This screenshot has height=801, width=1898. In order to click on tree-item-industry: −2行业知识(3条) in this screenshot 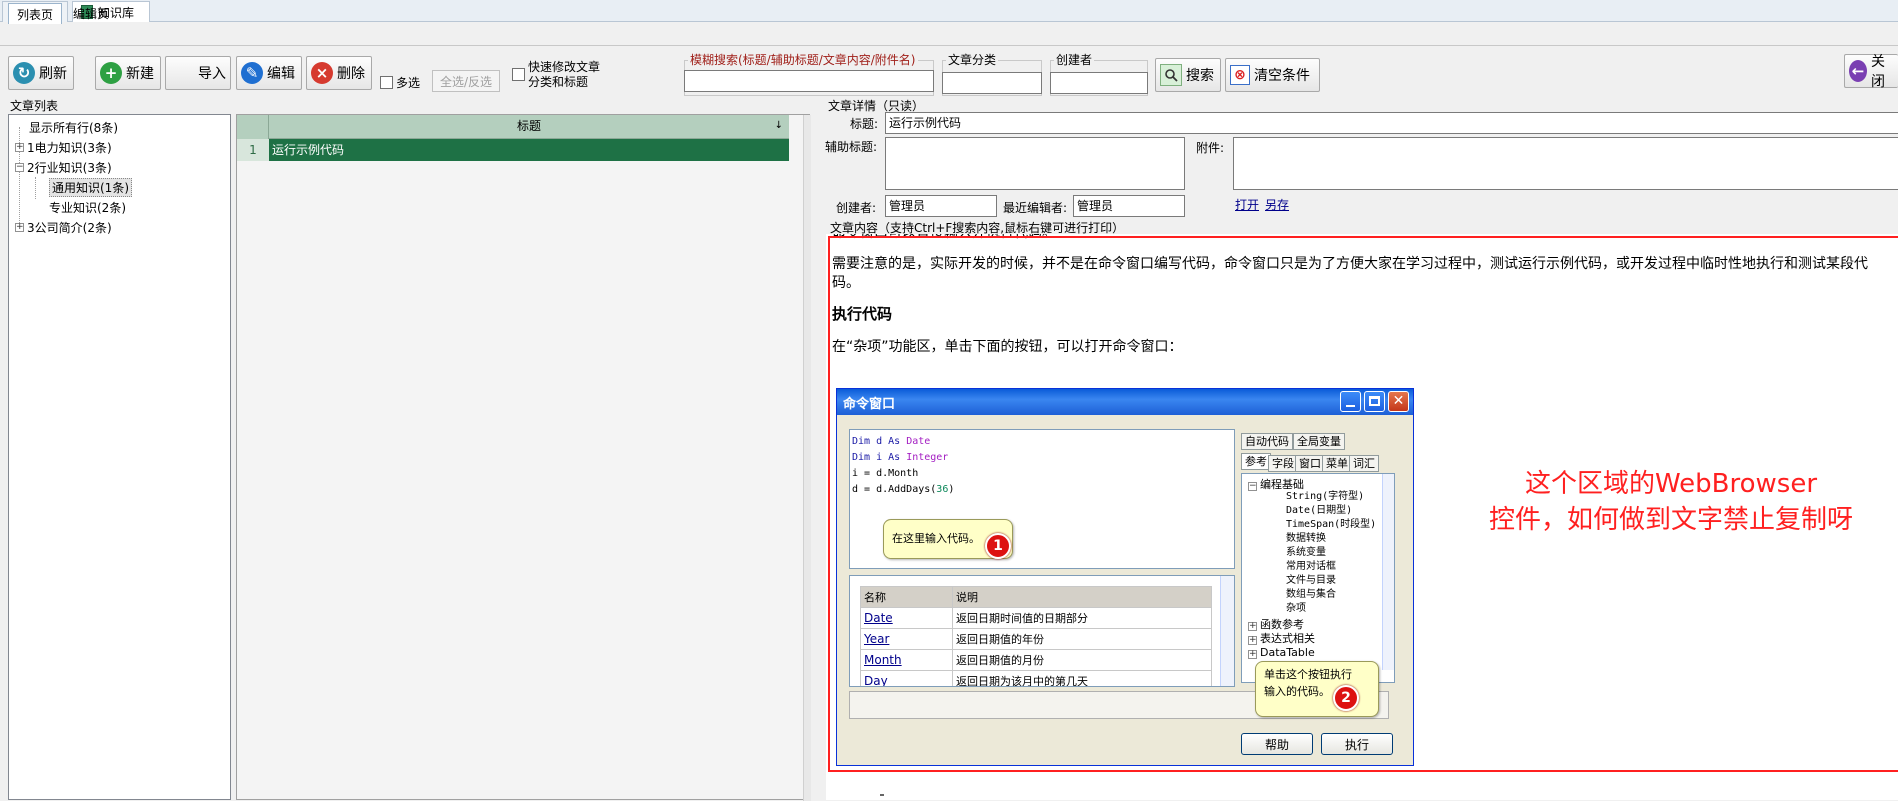, I will do `click(63, 167)`.